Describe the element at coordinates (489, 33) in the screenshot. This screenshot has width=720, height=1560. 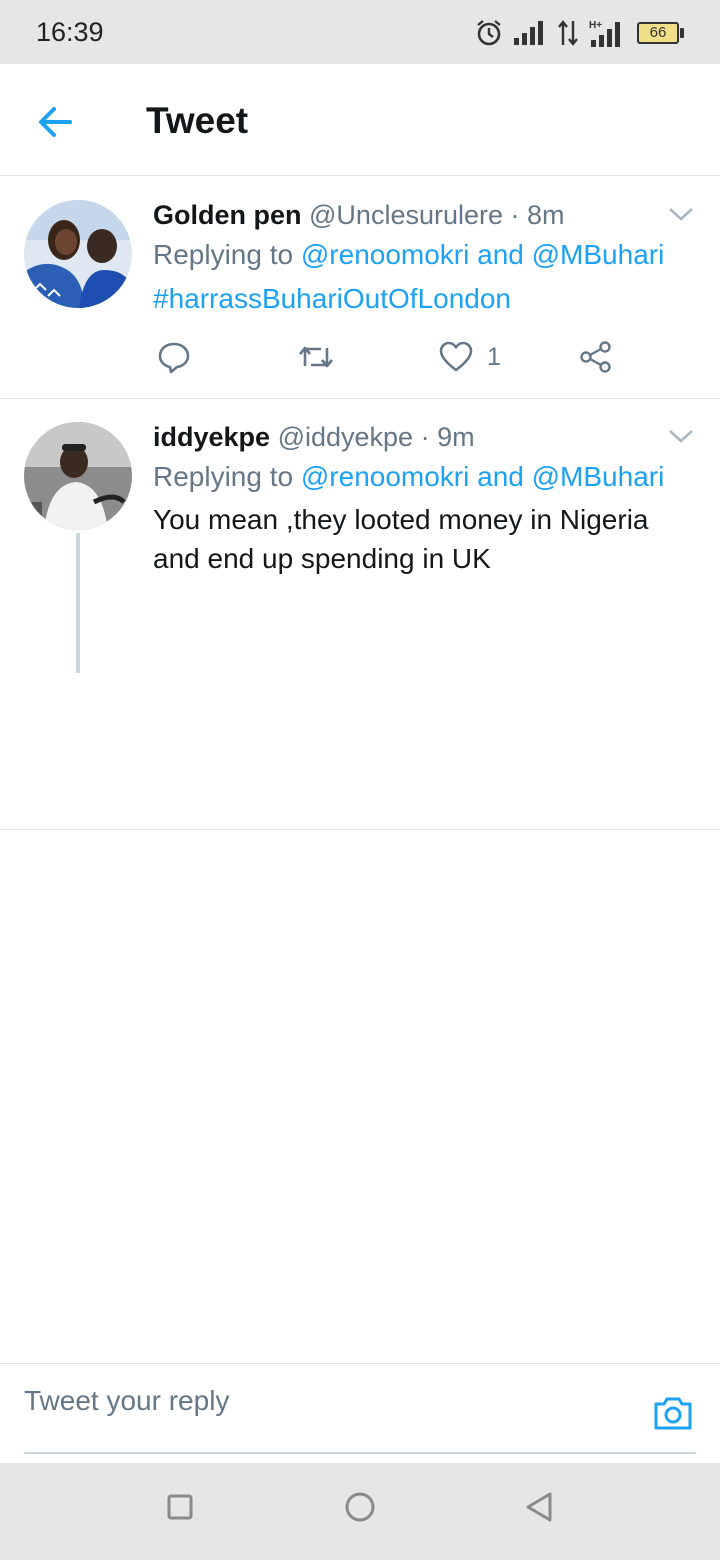
I see `alarm-icon` at that location.